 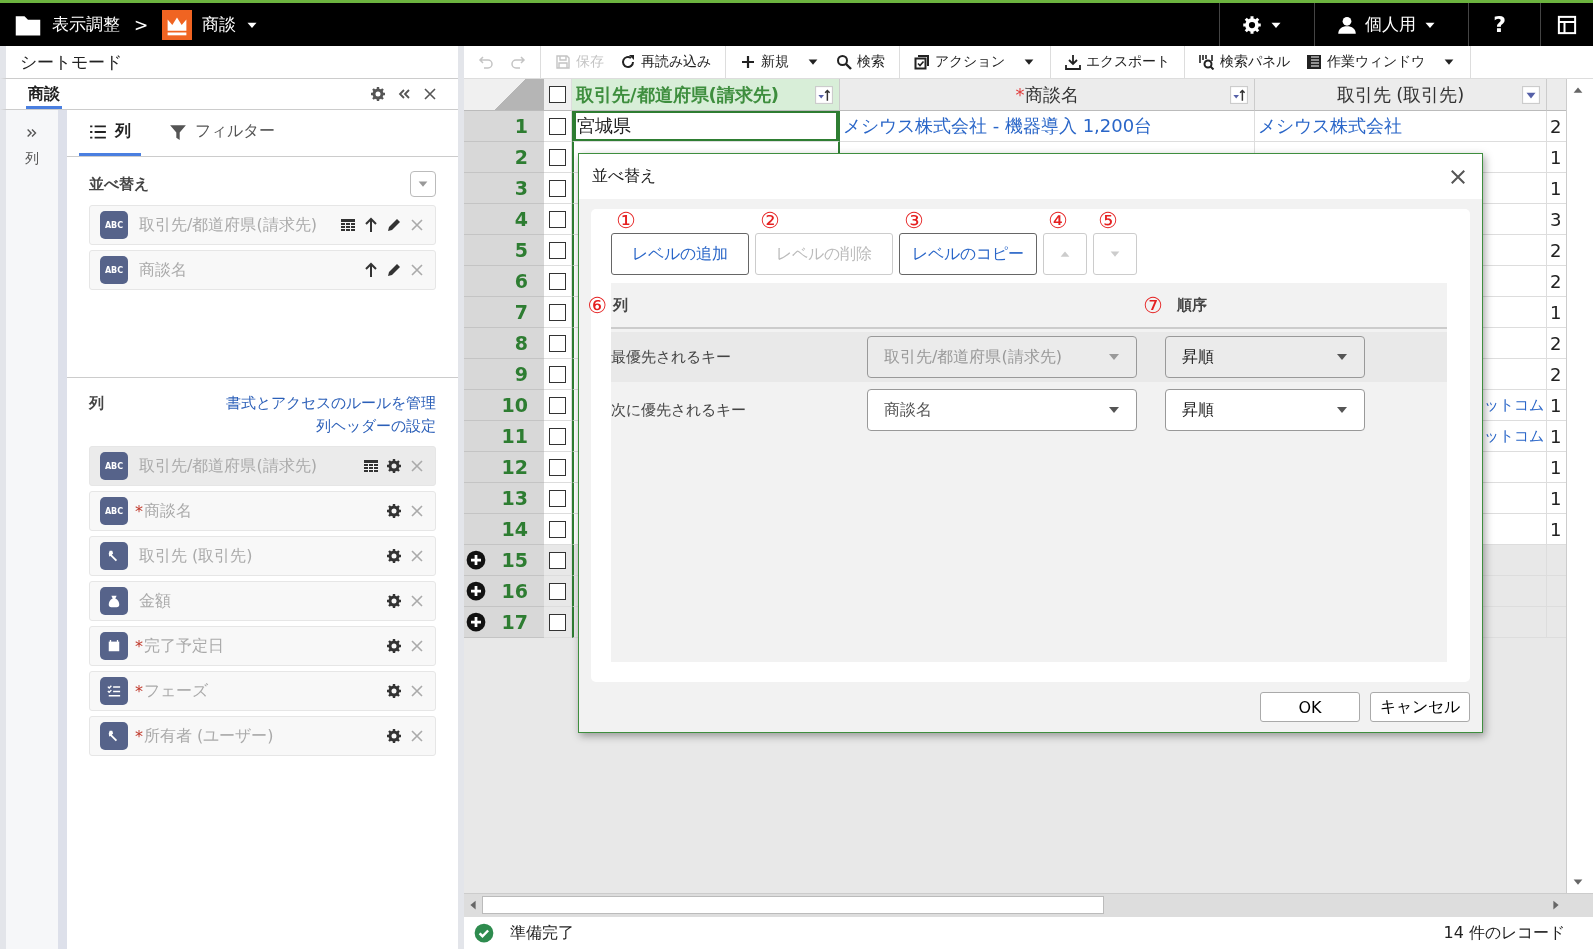 I want to click on item-label: 商談名, so click(x=168, y=511).